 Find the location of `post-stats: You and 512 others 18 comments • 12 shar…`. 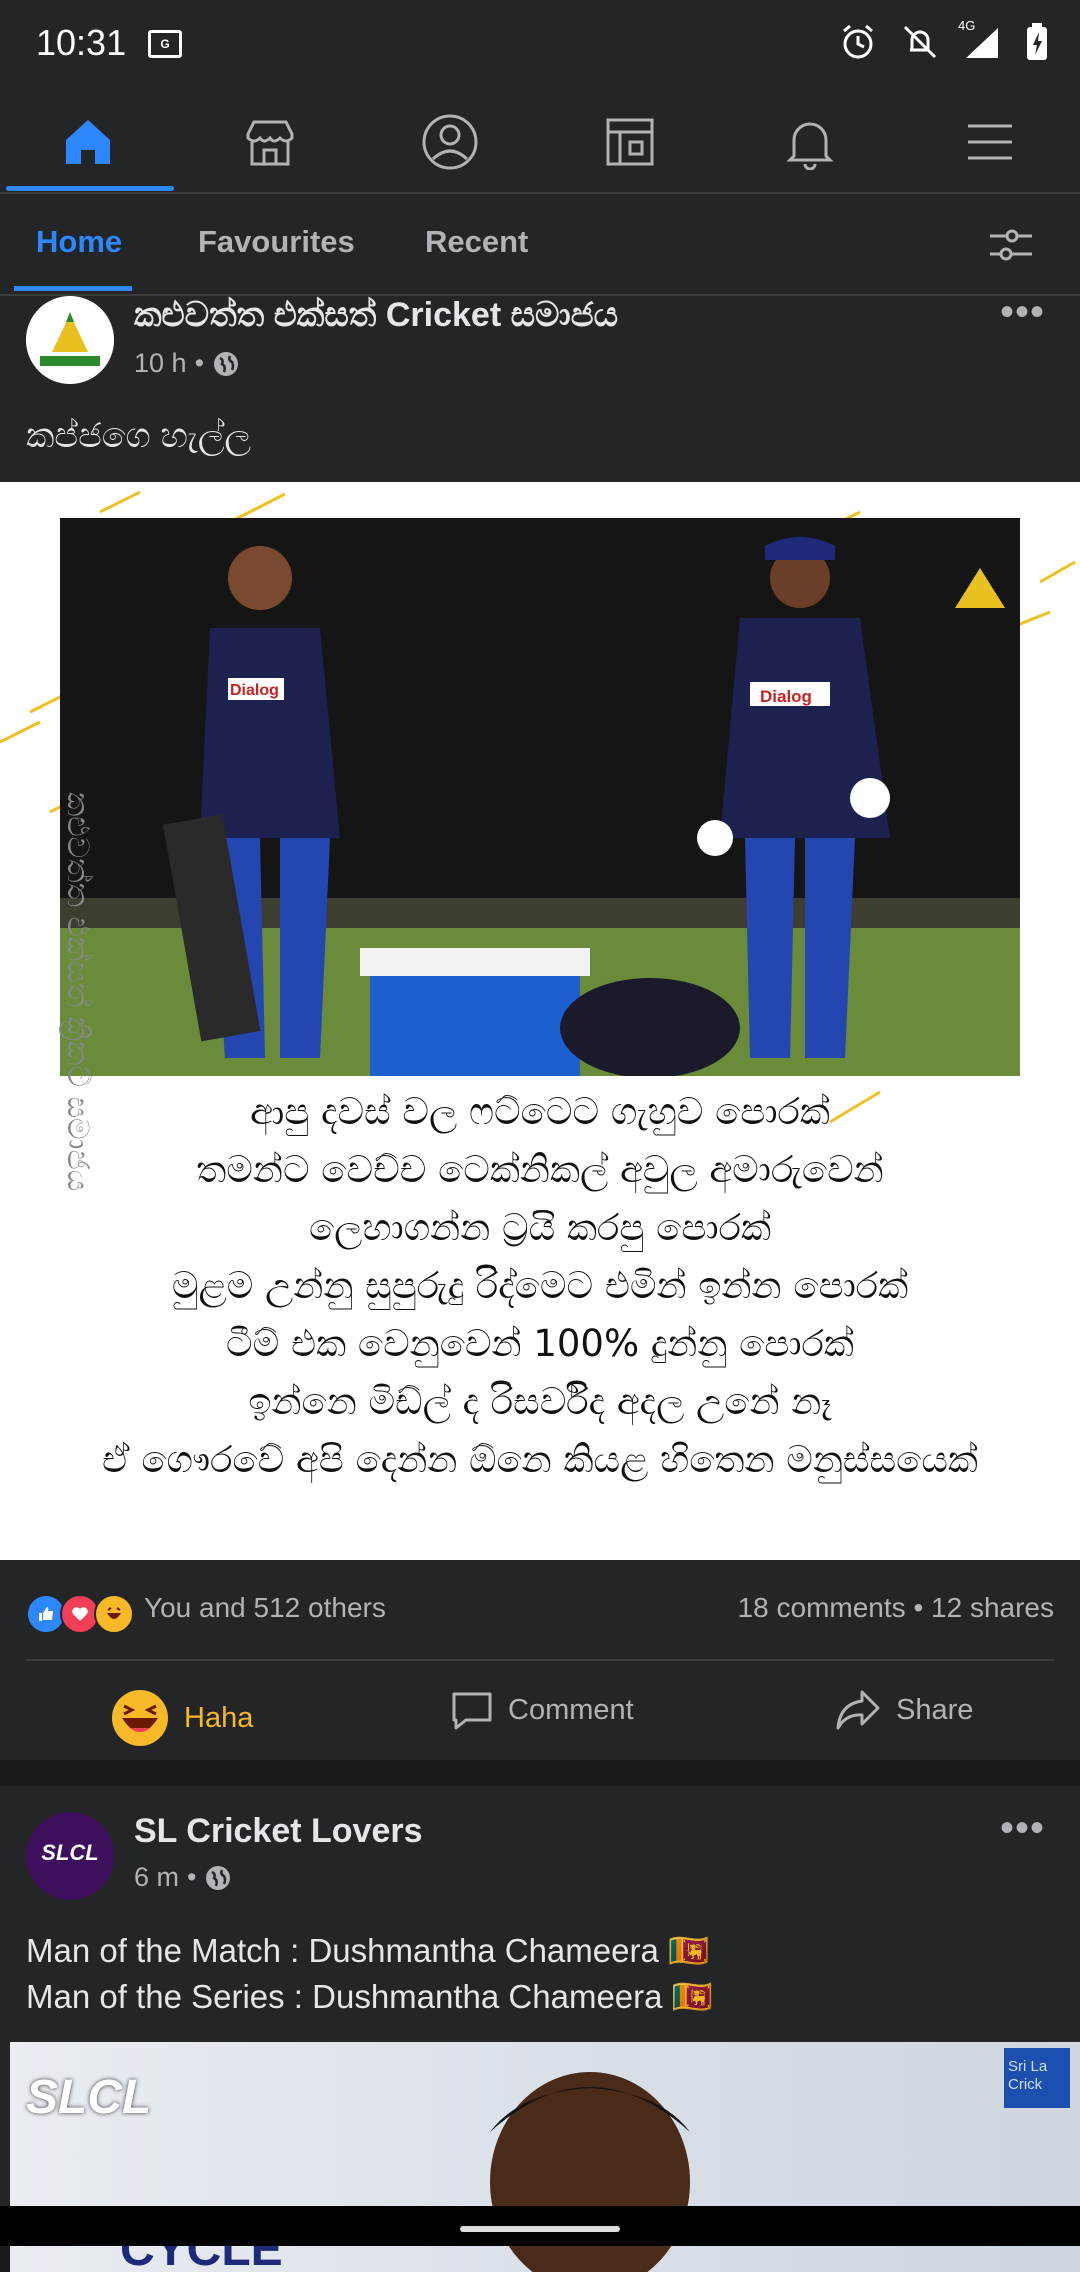

post-stats: You and 512 others 18 comments • 12 shar… is located at coordinates (540, 1614).